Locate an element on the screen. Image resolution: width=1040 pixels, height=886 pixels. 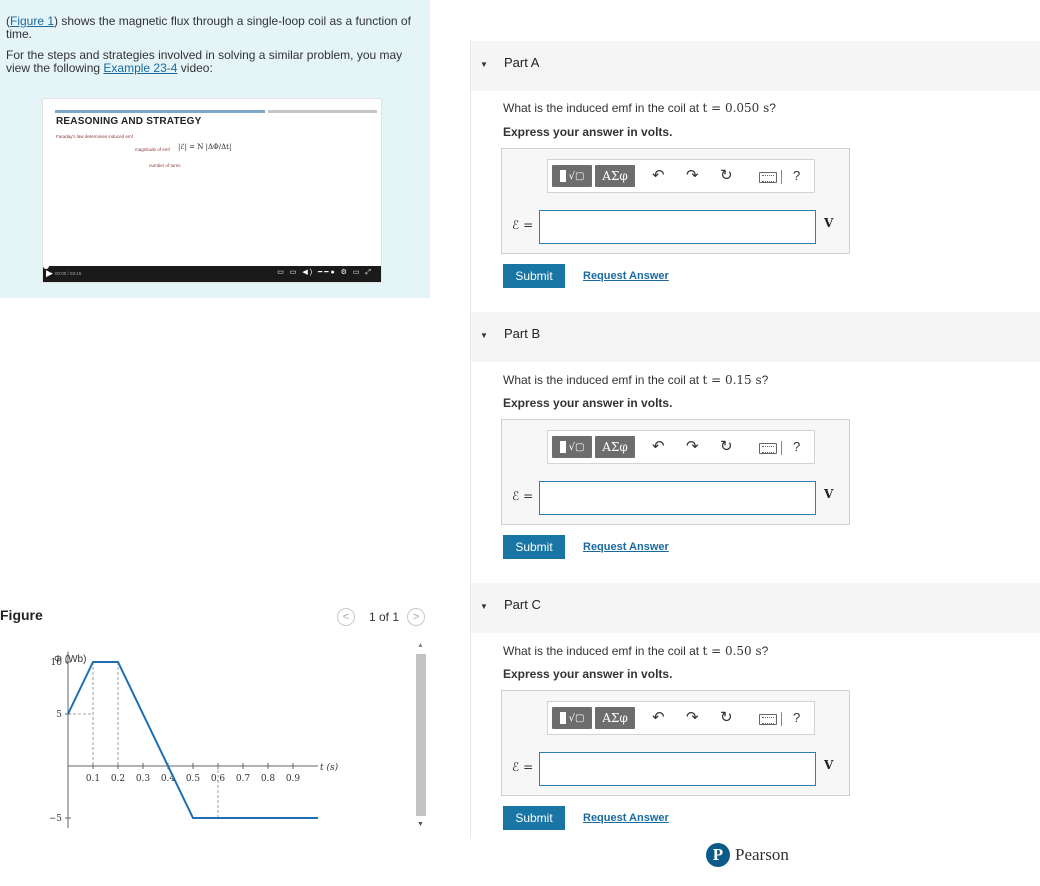
part-c-submit-button: Submit is located at coordinates (534, 818).